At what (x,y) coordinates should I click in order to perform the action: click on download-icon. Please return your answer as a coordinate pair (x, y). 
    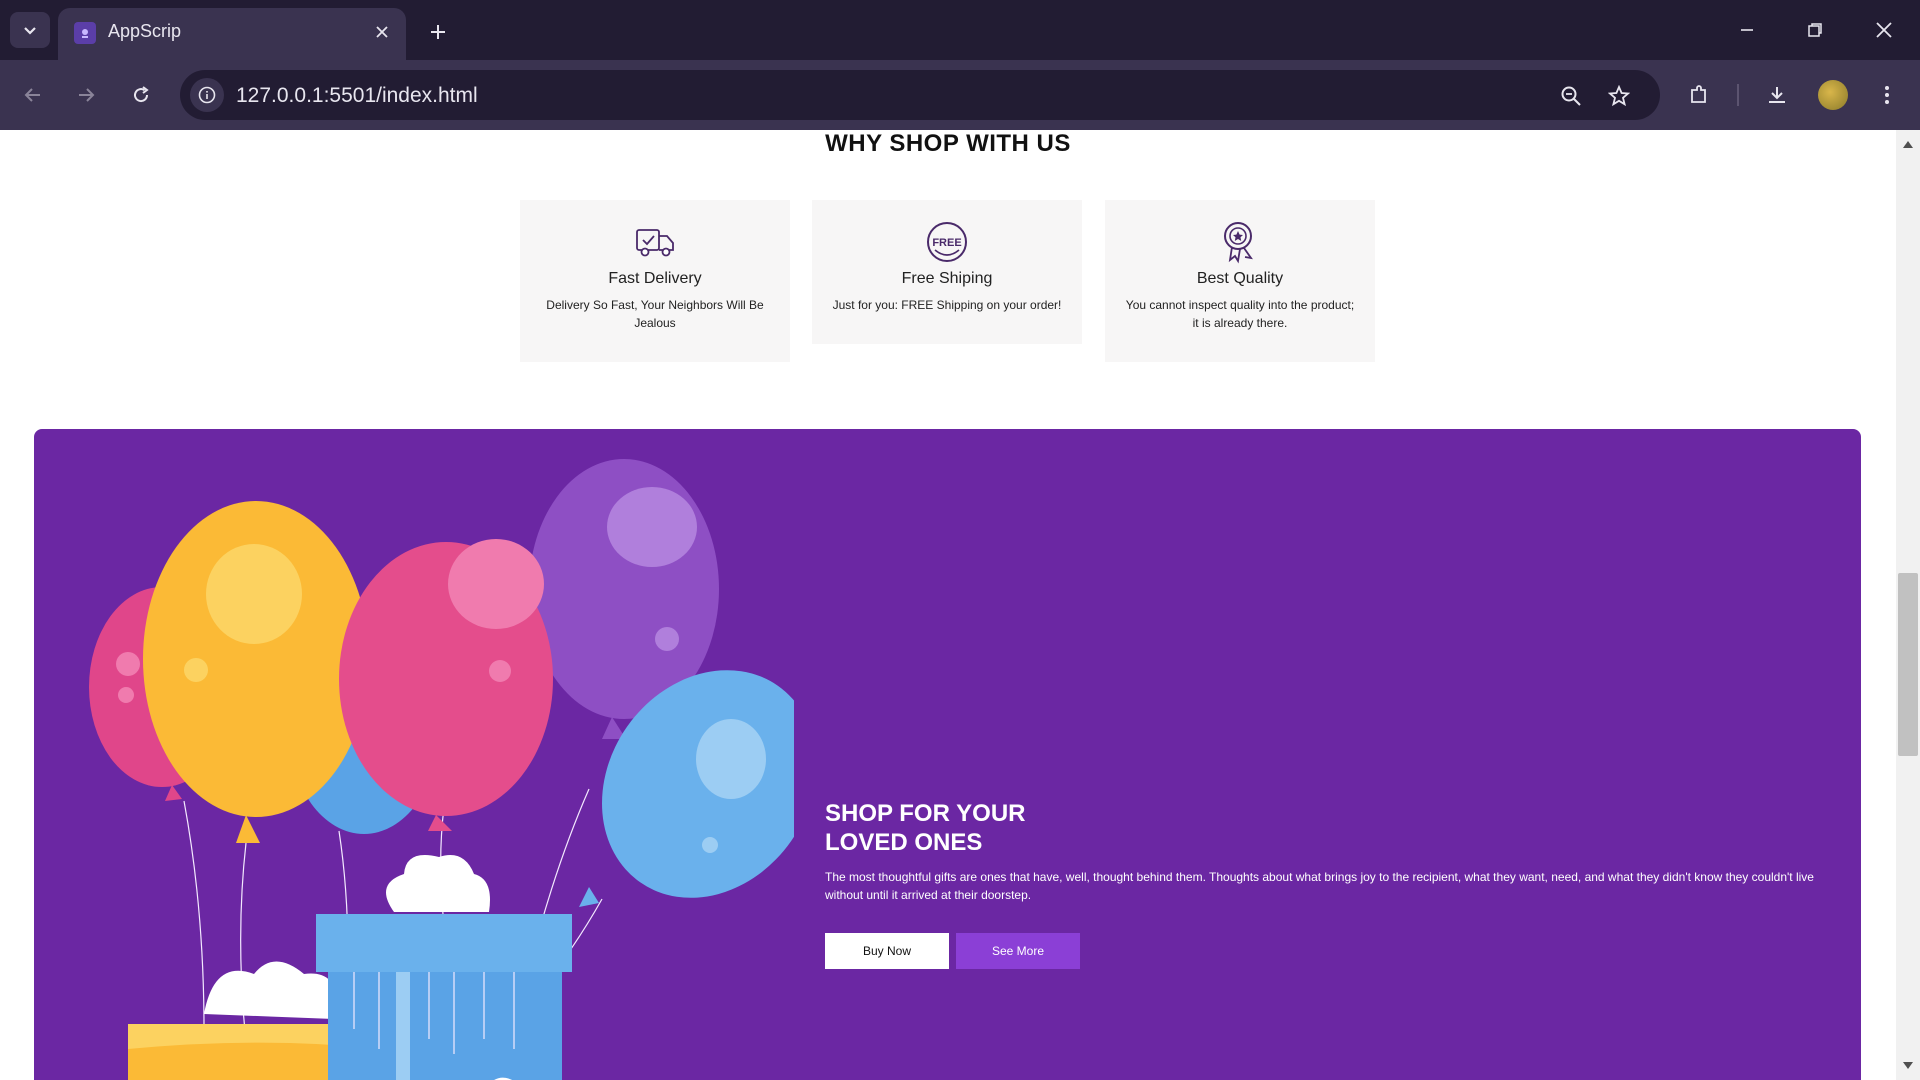
    Looking at the image, I should click on (1777, 95).